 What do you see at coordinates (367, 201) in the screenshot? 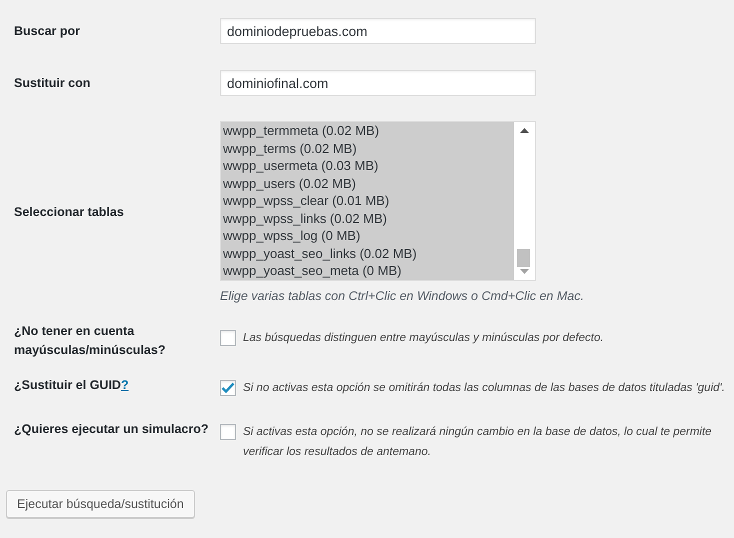
I see `table-option: wwpp_wpss_clear (0.01 MB)` at bounding box center [367, 201].